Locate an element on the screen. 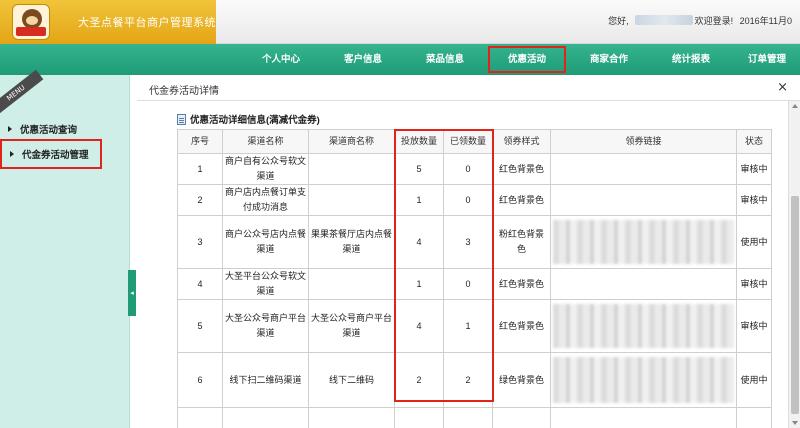 The image size is (800, 428). nav-statistics: 统计报表 is located at coordinates (691, 59).